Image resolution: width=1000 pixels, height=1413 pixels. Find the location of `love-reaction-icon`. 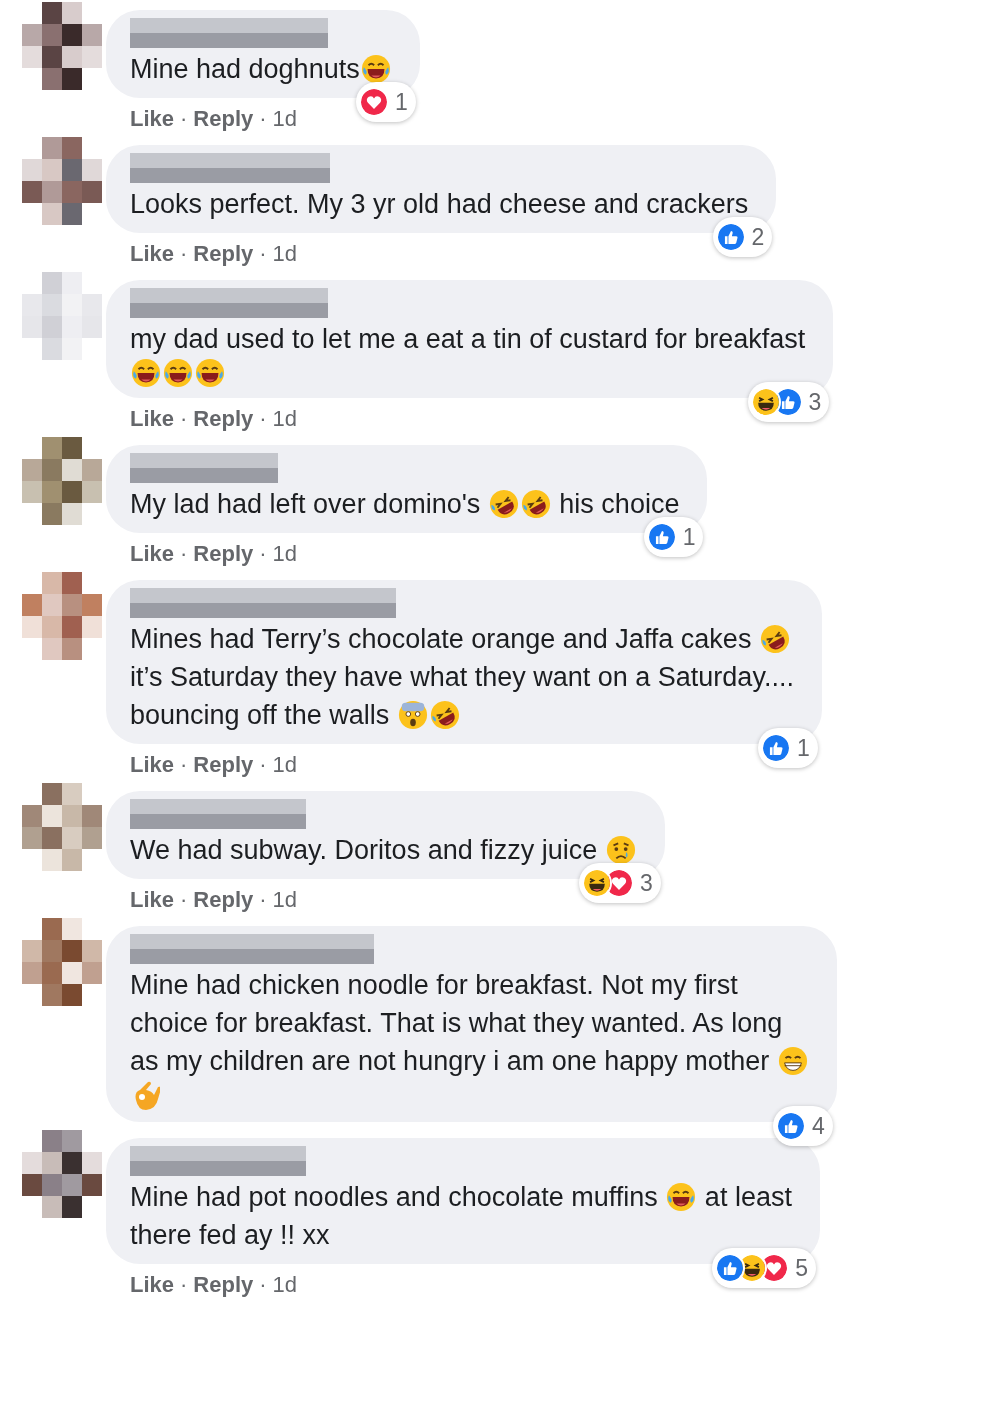

love-reaction-icon is located at coordinates (373, 101).